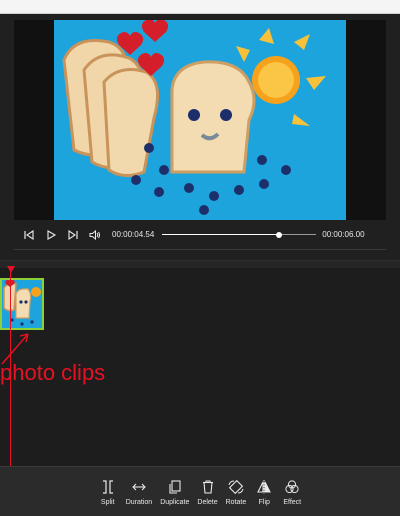  What do you see at coordinates (51, 235) in the screenshot?
I see `play-icon` at bounding box center [51, 235].